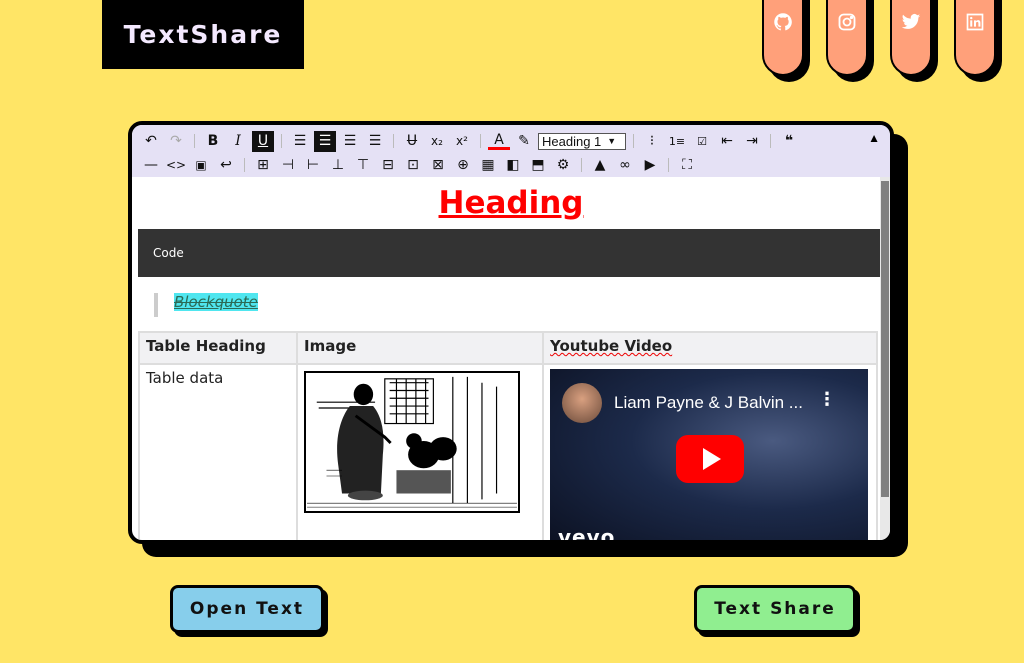  I want to click on app-logo: TextShare, so click(203, 34).